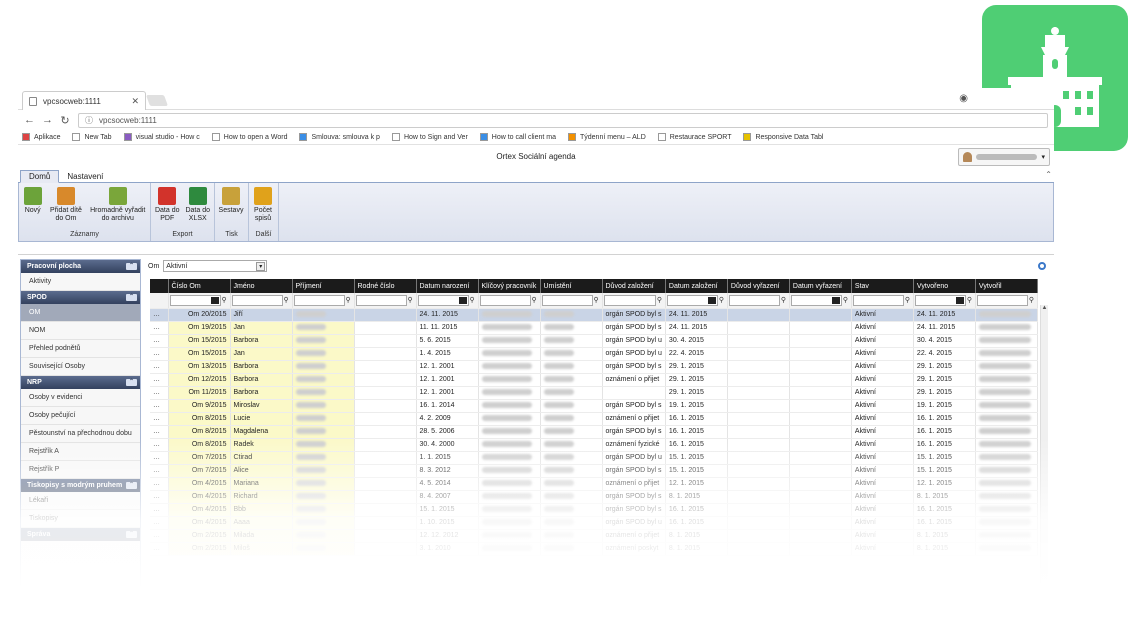 The height and width of the screenshot is (624, 1134). What do you see at coordinates (509, 286) in the screenshot?
I see `column-header: Klíčový pracovník` at bounding box center [509, 286].